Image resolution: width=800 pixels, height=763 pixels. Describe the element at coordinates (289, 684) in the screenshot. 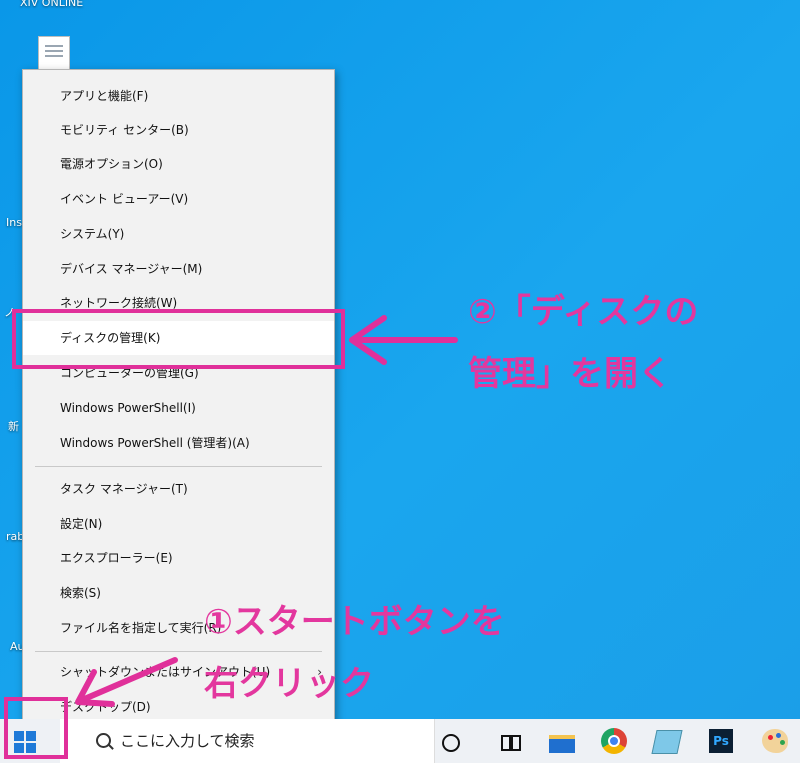

I see `step1-annotation-line2: 右クリック` at that location.